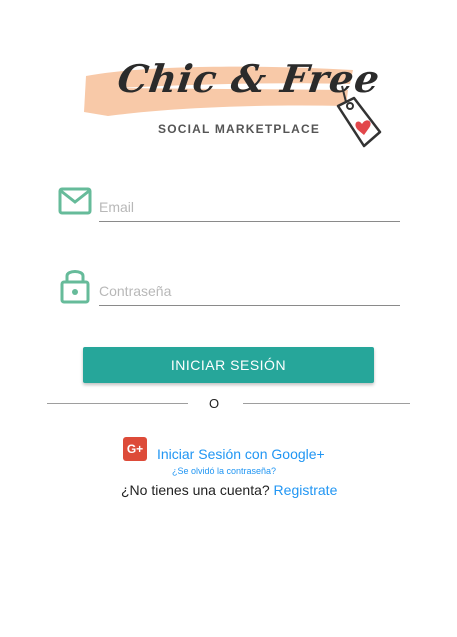 Image resolution: width=457 pixels, height=637 pixels. What do you see at coordinates (239, 129) in the screenshot?
I see `brand-tagline: SOCIAL MARKETPLACE` at bounding box center [239, 129].